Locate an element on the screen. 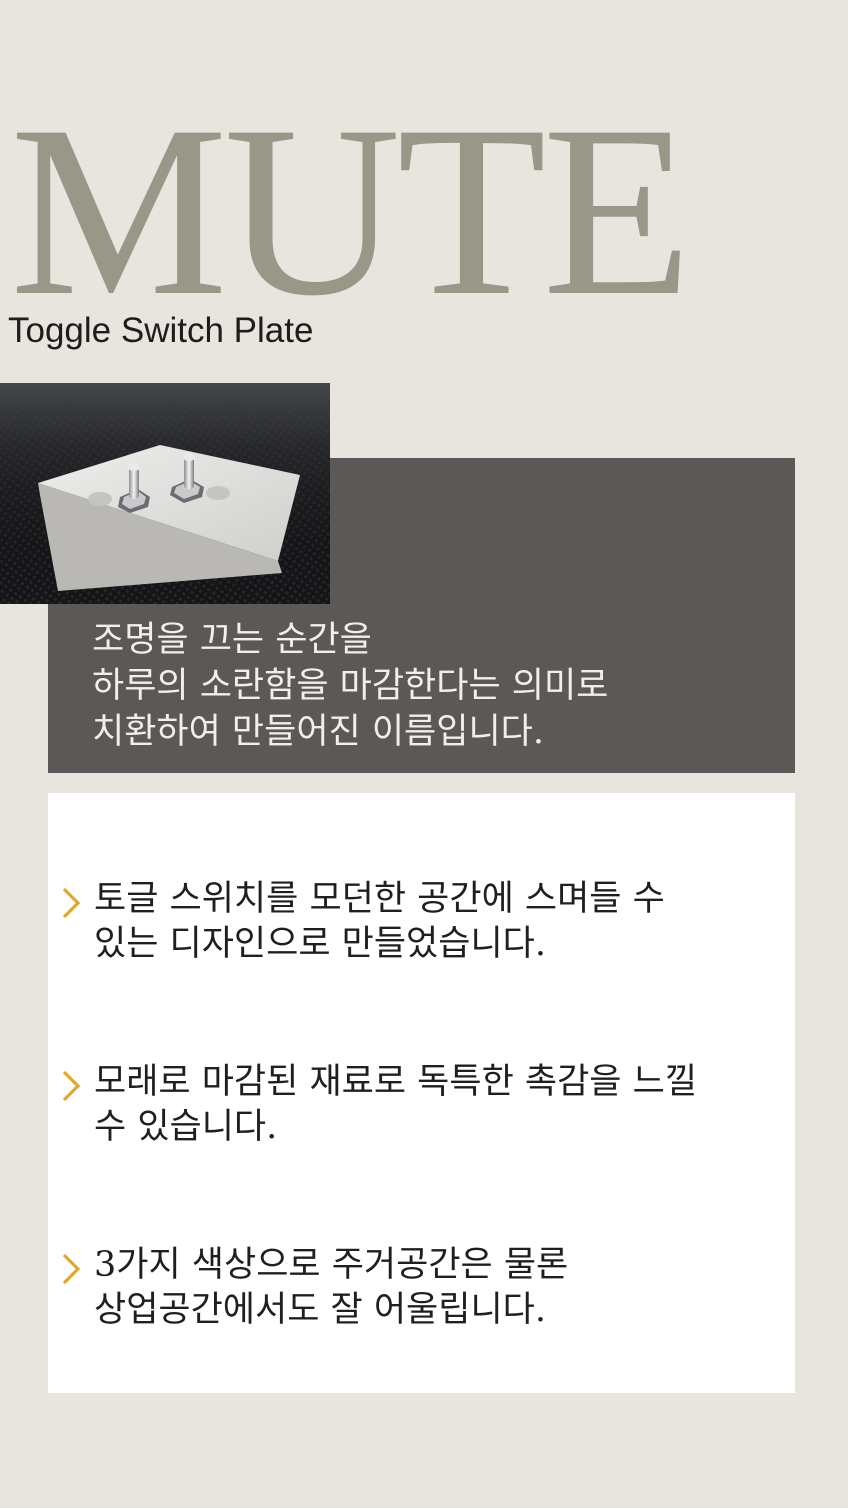 The height and width of the screenshot is (1508, 848). intro-line: 치환하여 만들어진 이름입니다. is located at coordinates (318, 732).